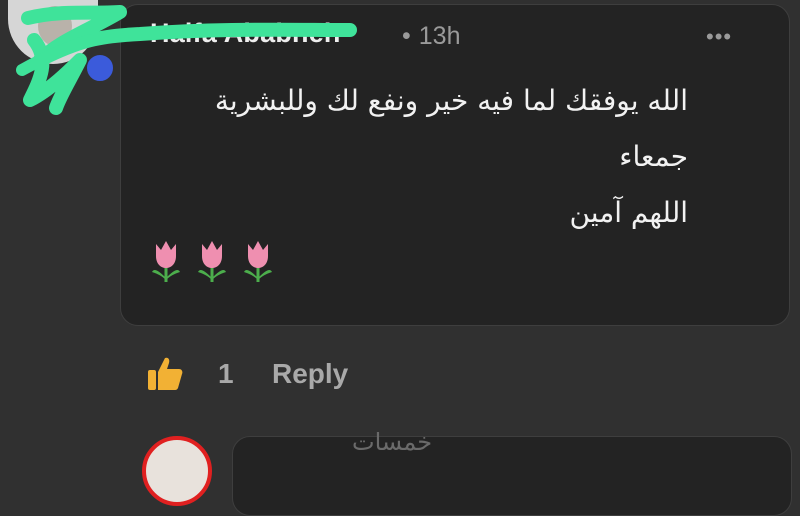 The width and height of the screenshot is (800, 516). Describe the element at coordinates (177, 471) in the screenshot. I see `next-comment-avatar` at that location.